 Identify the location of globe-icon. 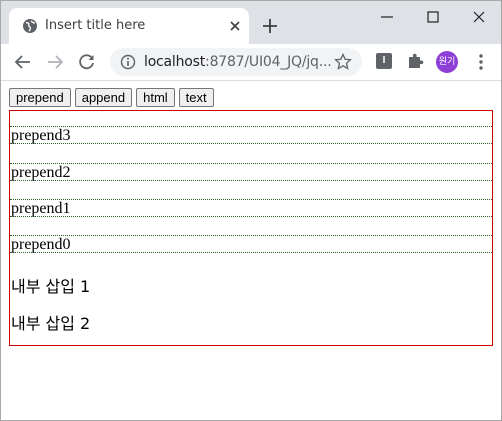
(30, 26).